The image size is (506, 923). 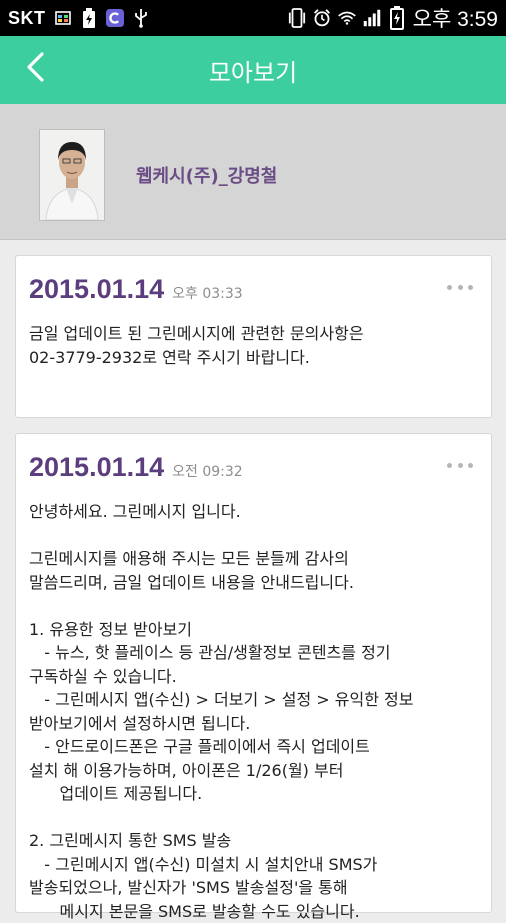 What do you see at coordinates (114, 18) in the screenshot?
I see `app-c-icon` at bounding box center [114, 18].